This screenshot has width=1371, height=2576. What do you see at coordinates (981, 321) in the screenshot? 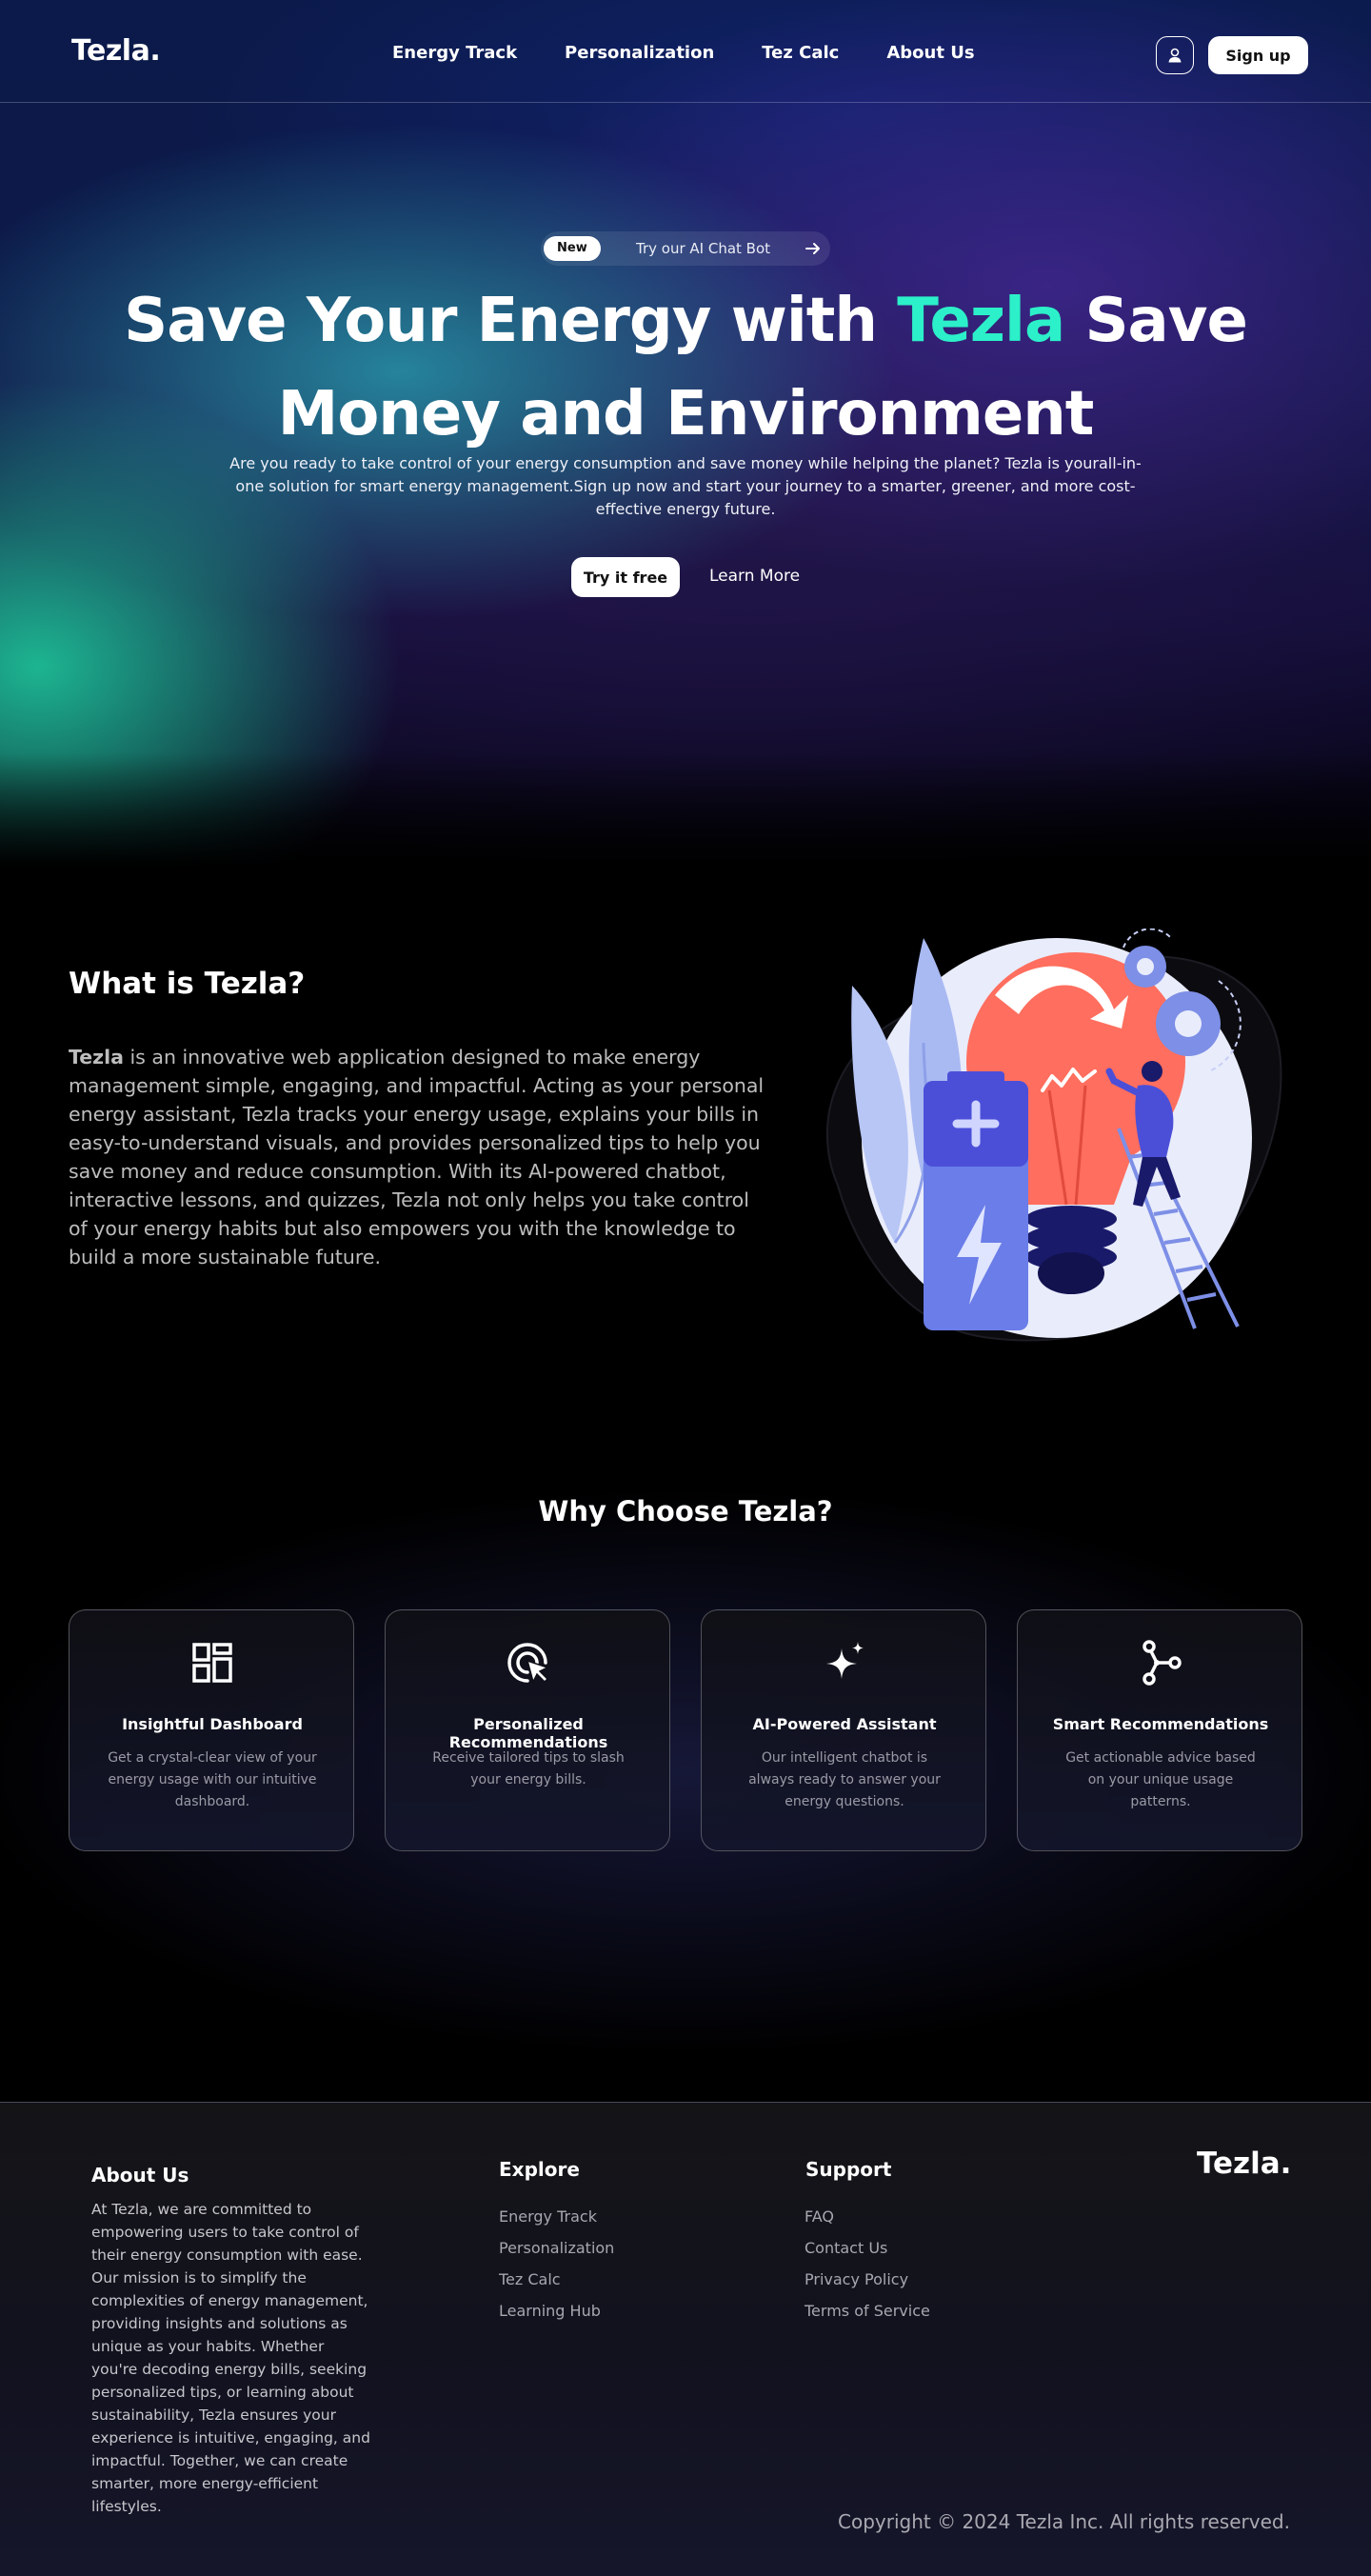
I see `hero-title-accent: Tezla` at bounding box center [981, 321].